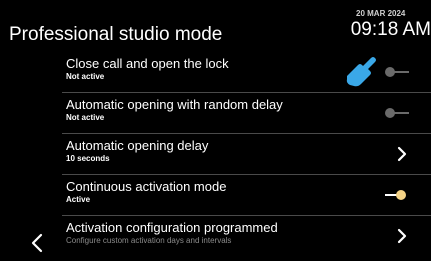  I want to click on page-title: Professional studio mode, so click(116, 34).